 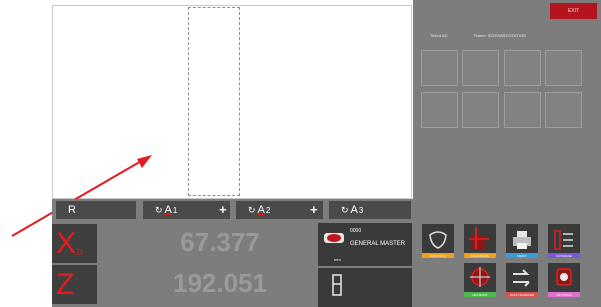 I want to click on x-axis-button: X D, so click(x=74, y=243).